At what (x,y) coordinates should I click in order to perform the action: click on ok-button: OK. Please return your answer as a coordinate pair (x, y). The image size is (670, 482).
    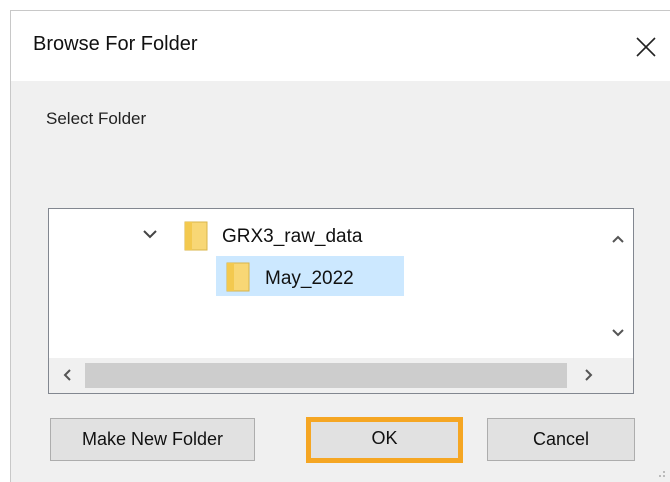
    Looking at the image, I should click on (384, 440).